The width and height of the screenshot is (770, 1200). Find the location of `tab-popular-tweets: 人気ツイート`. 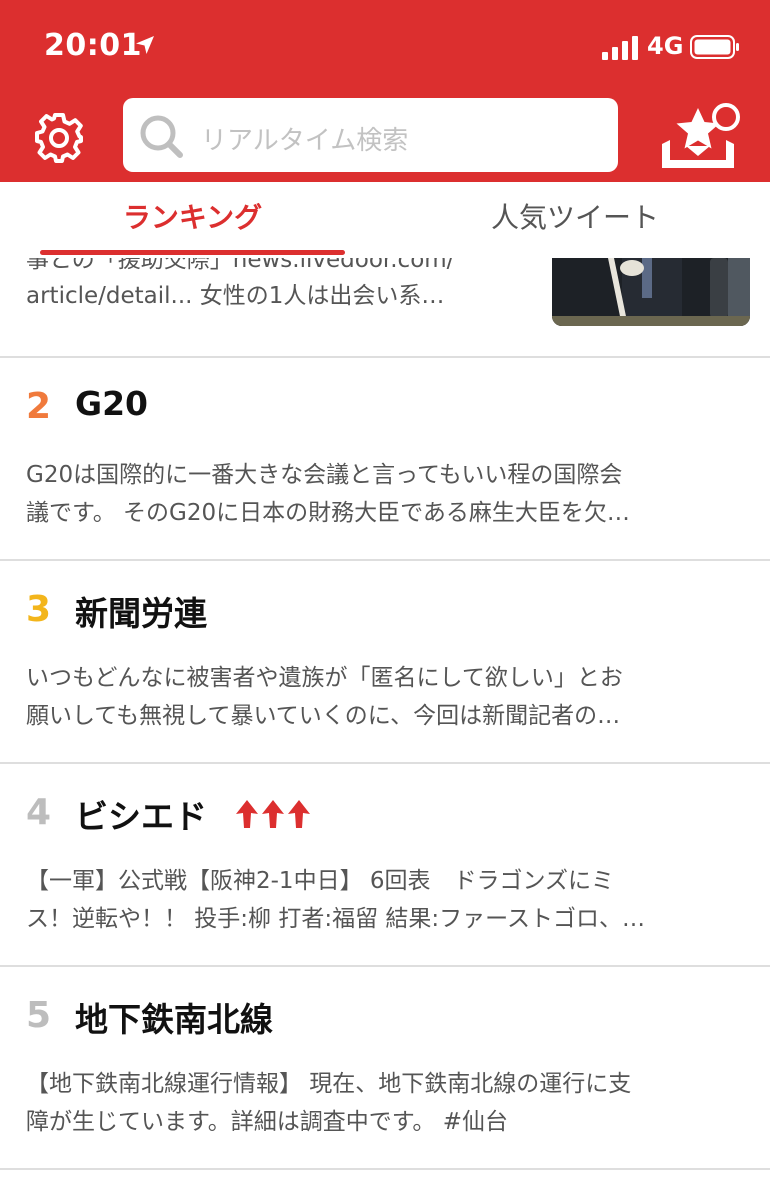

tab-popular-tweets: 人気ツイート is located at coordinates (575, 220).